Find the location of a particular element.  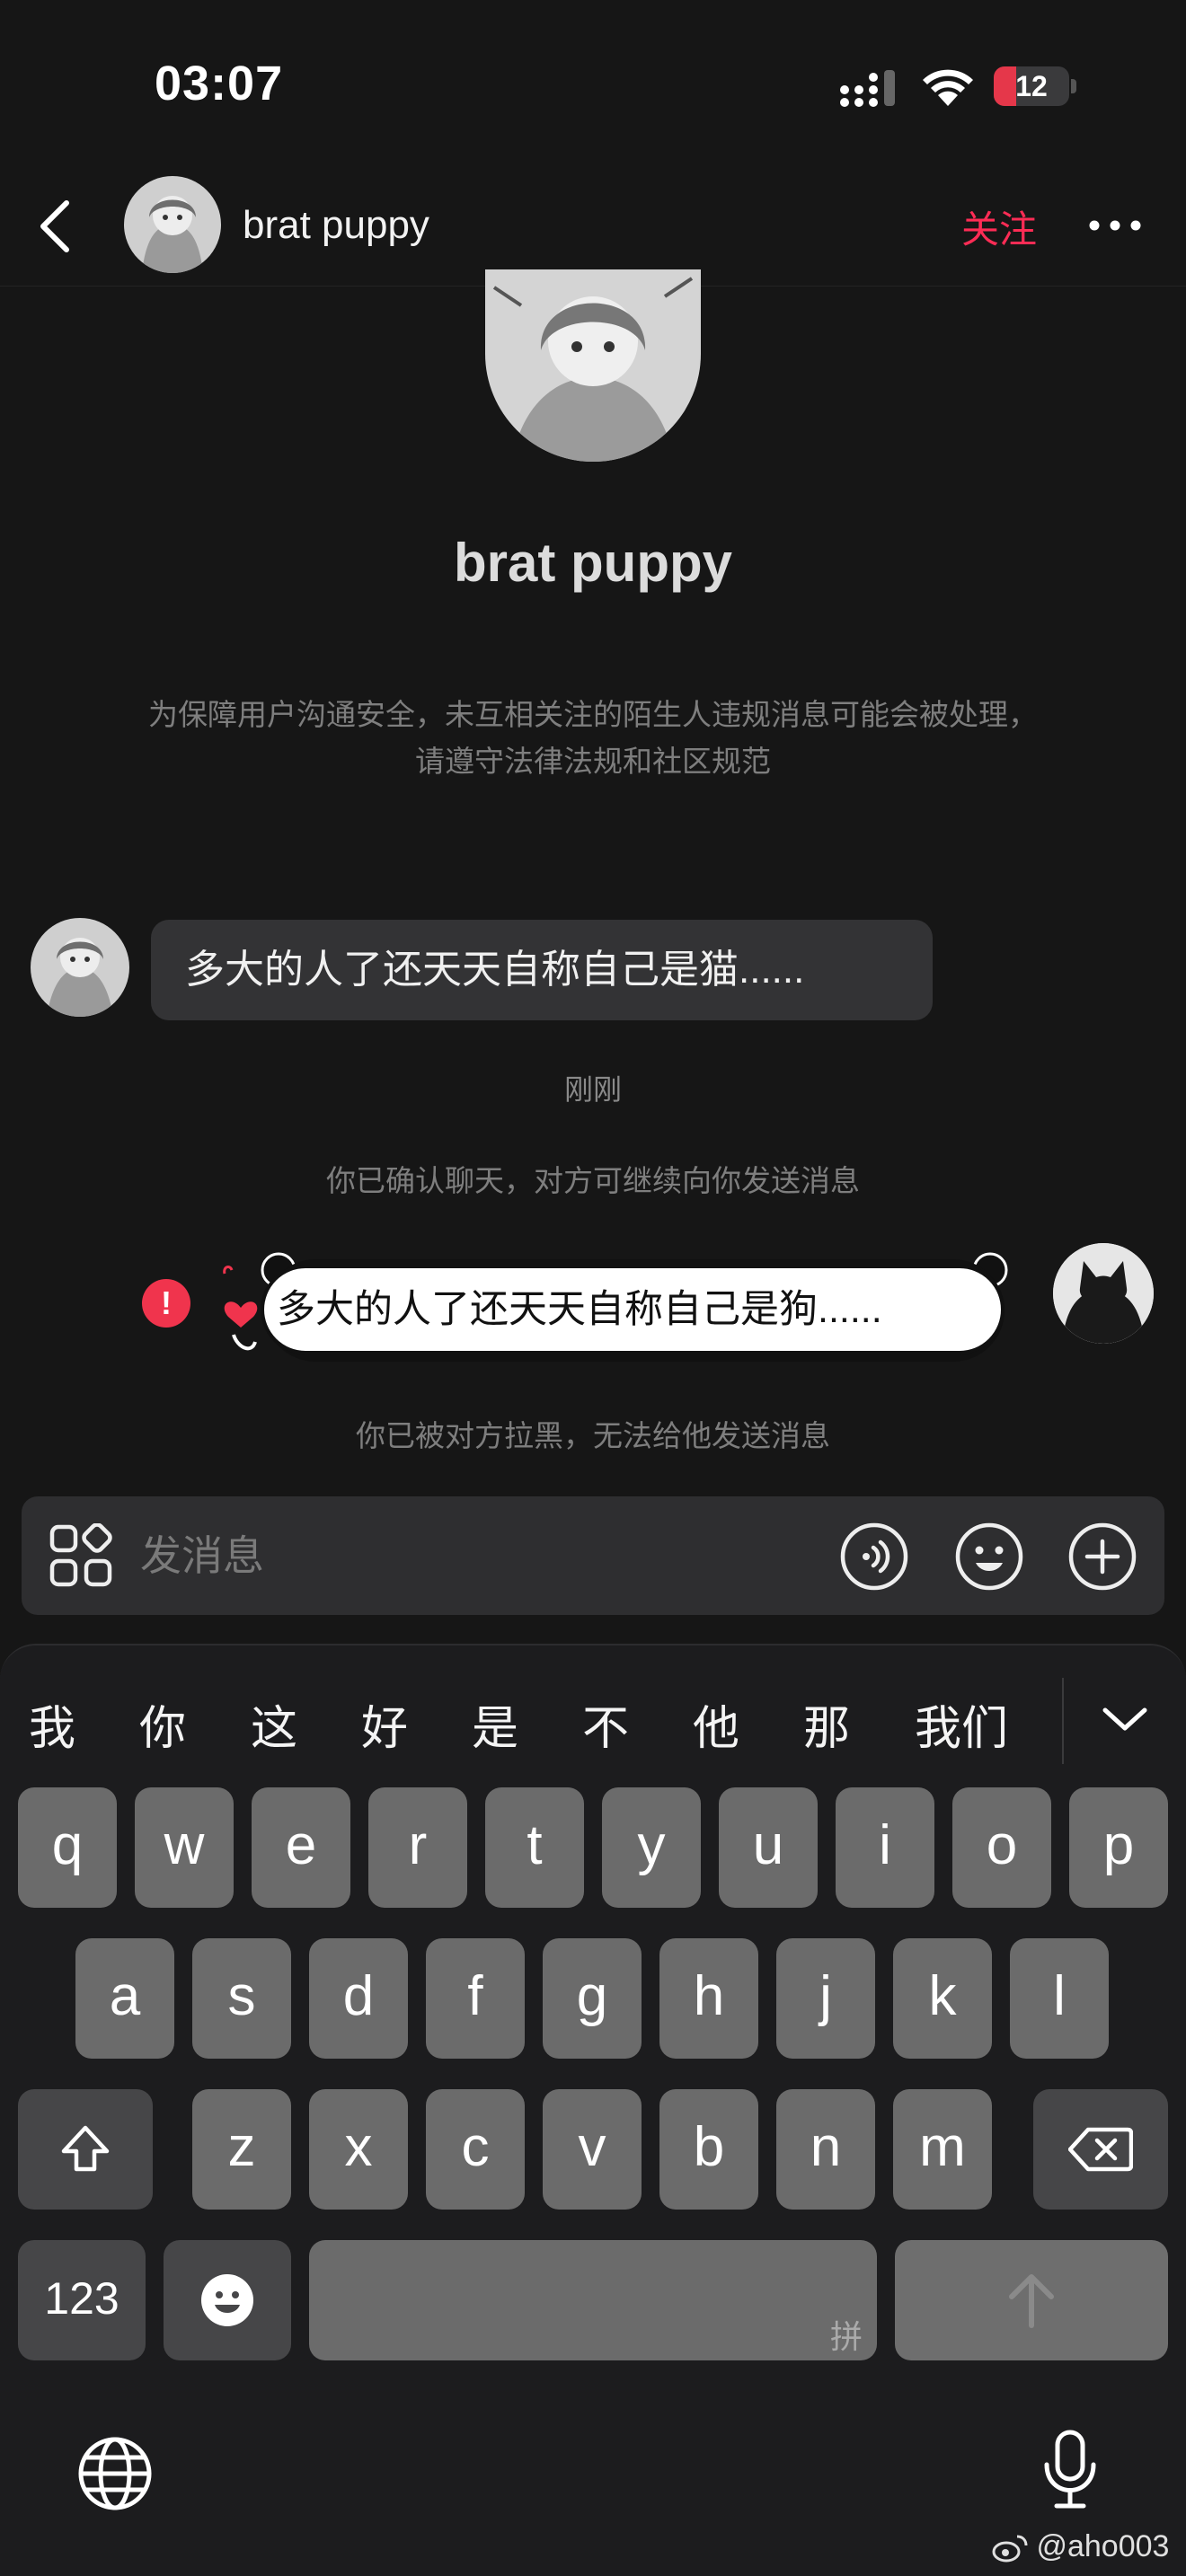

send-key is located at coordinates (1031, 2300).